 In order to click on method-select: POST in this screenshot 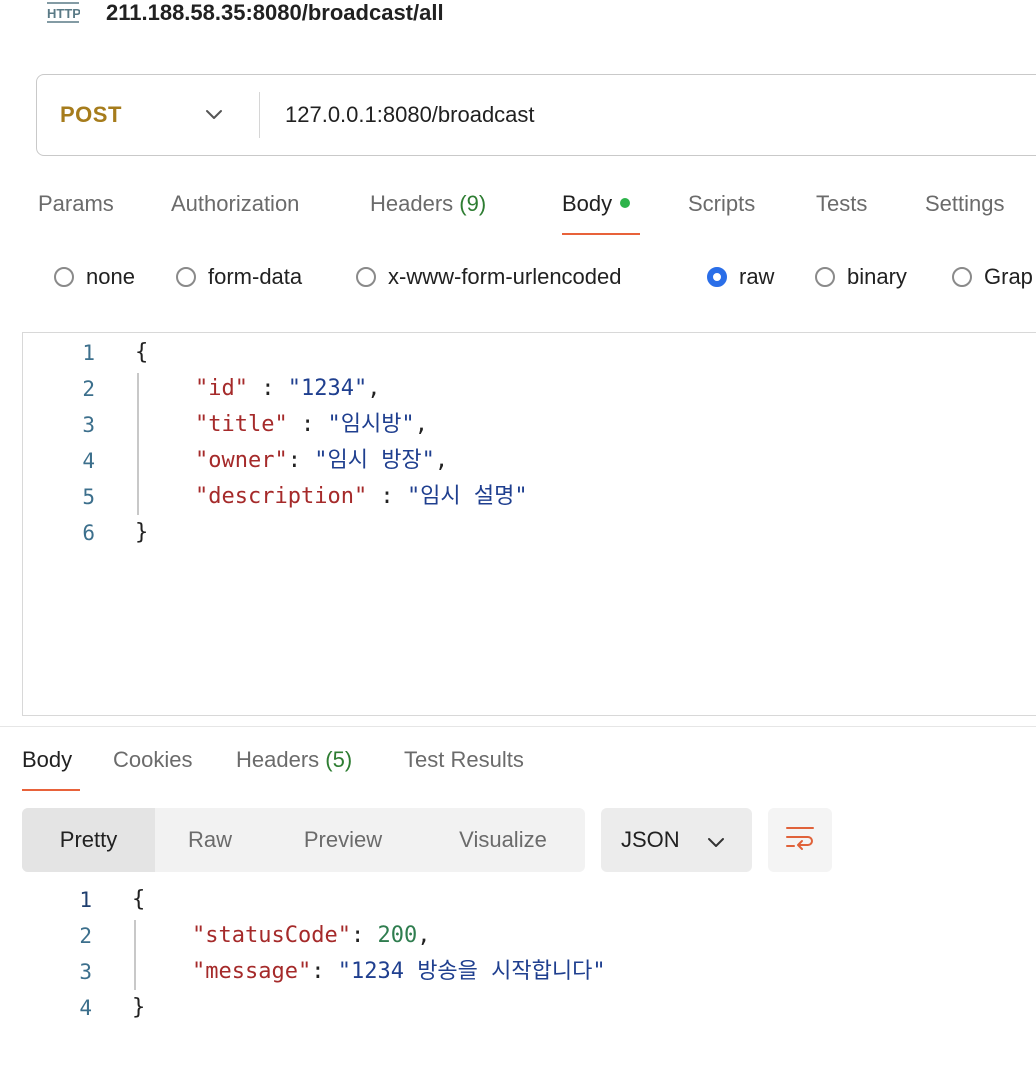, I will do `click(148, 115)`.